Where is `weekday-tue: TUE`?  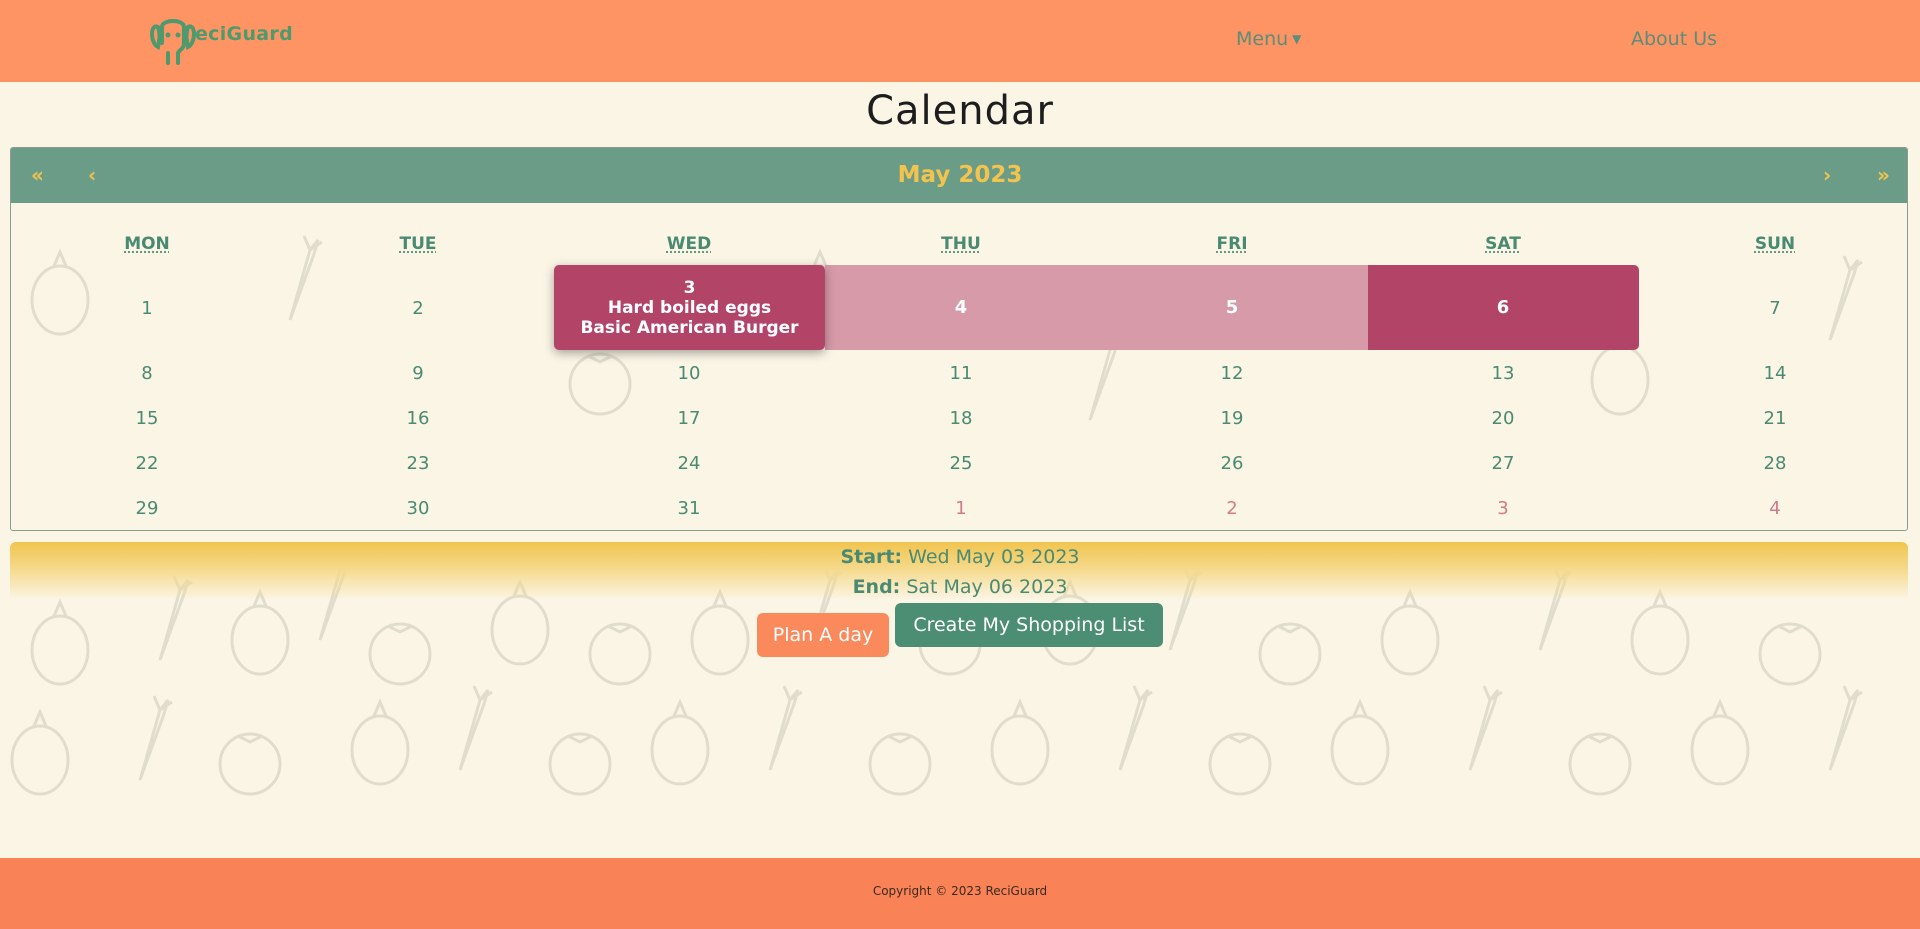 weekday-tue: TUE is located at coordinates (418, 244).